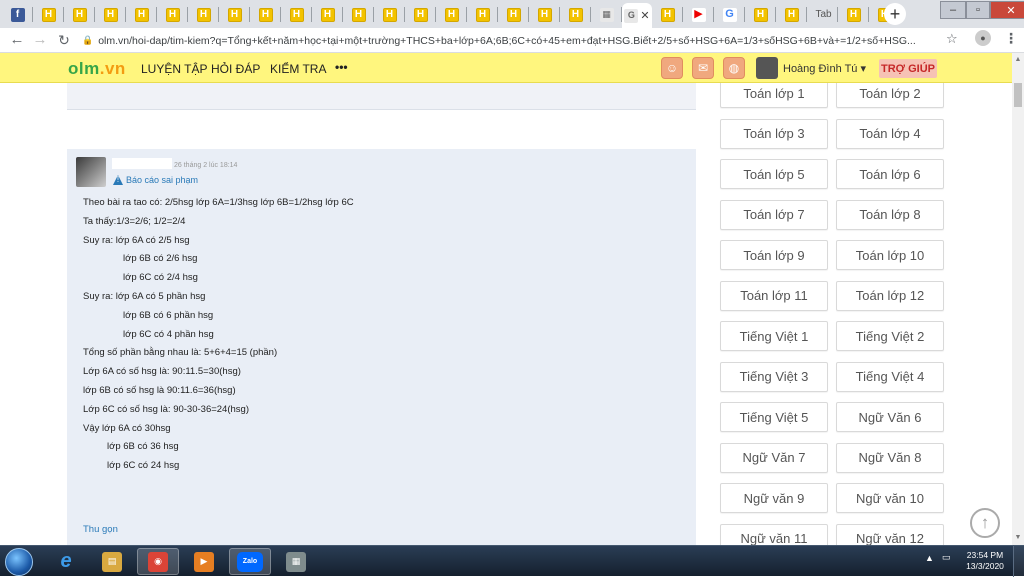 The image size is (1024, 577). I want to click on taskbar-clock: 23:54 PM 13/3/2020, so click(985, 561).